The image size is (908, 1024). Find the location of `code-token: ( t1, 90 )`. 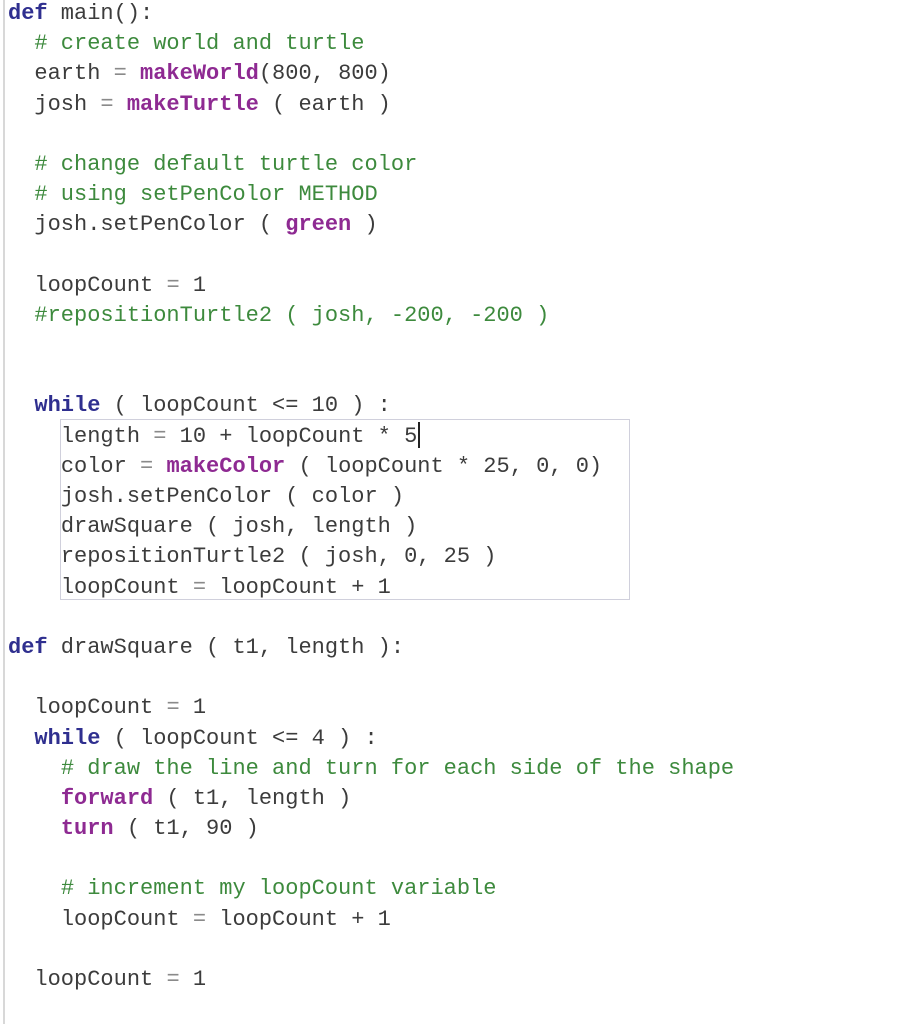

code-token: ( t1, 90 ) is located at coordinates (186, 829).